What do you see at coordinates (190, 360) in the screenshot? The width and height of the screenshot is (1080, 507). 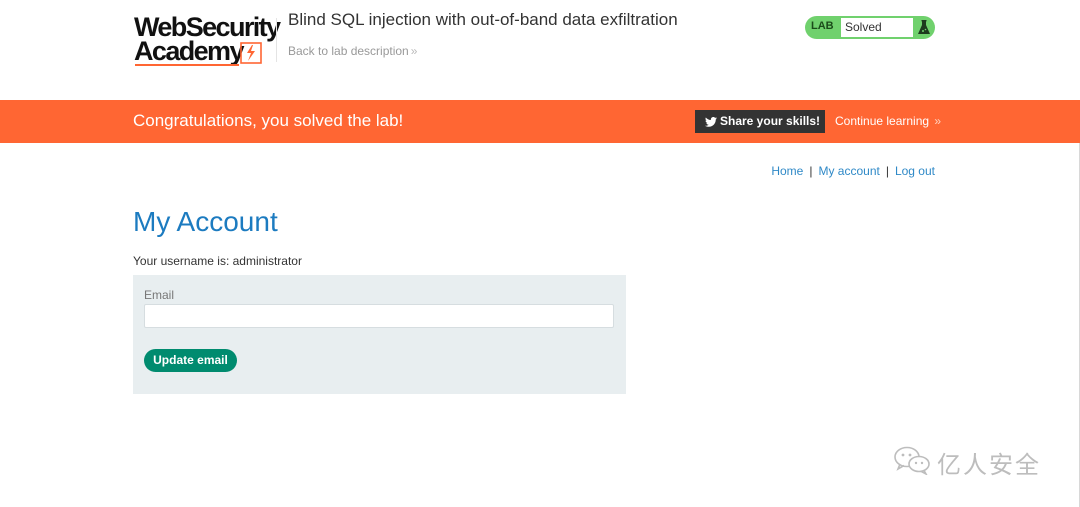 I see `update-email-button: Update email` at bounding box center [190, 360].